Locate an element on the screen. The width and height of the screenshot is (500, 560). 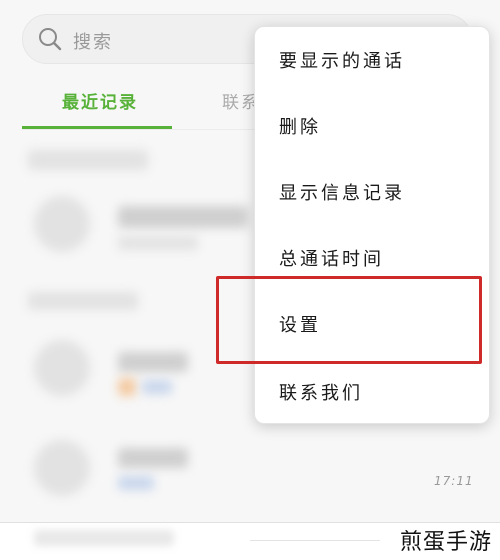
menu-item-delete: 删除 is located at coordinates (372, 126).